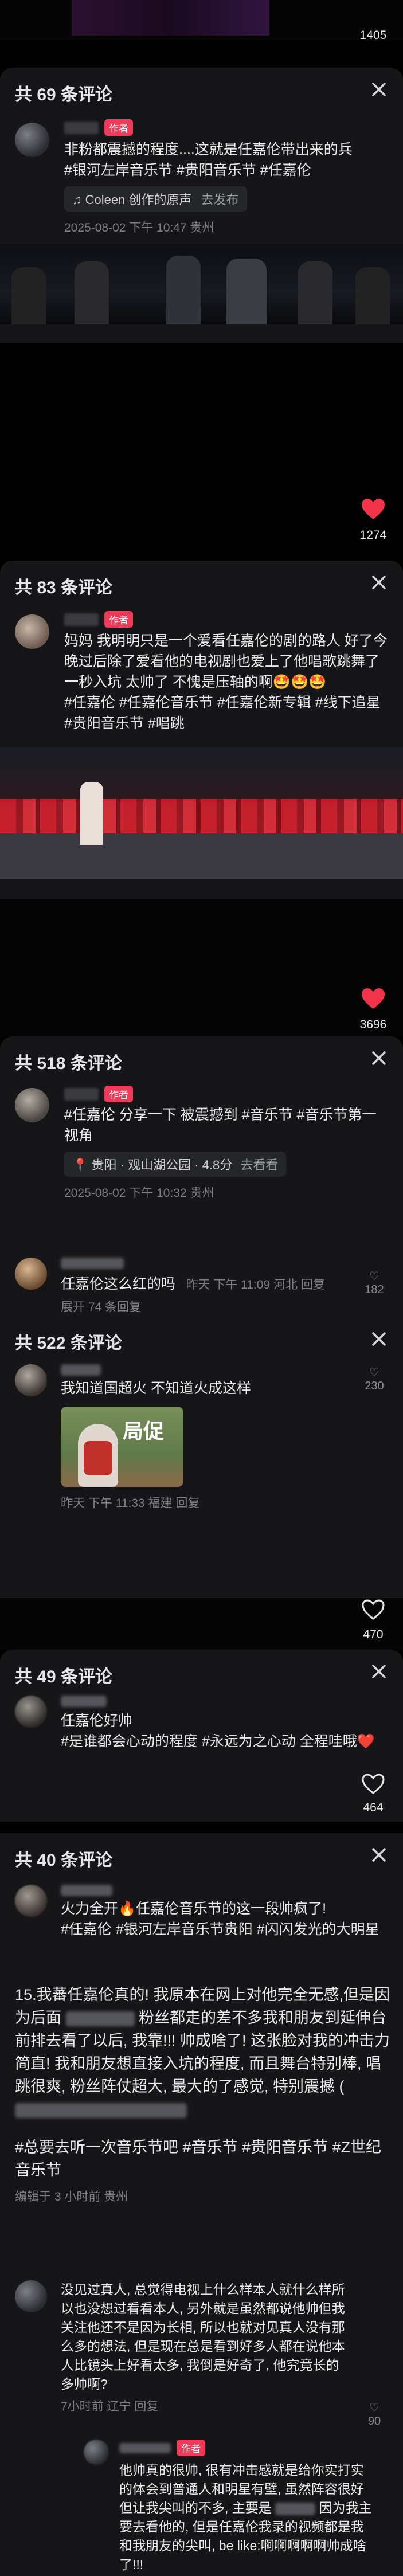 This screenshot has width=403, height=2576. Describe the element at coordinates (170, 18) in the screenshot. I see `video-frame` at that location.